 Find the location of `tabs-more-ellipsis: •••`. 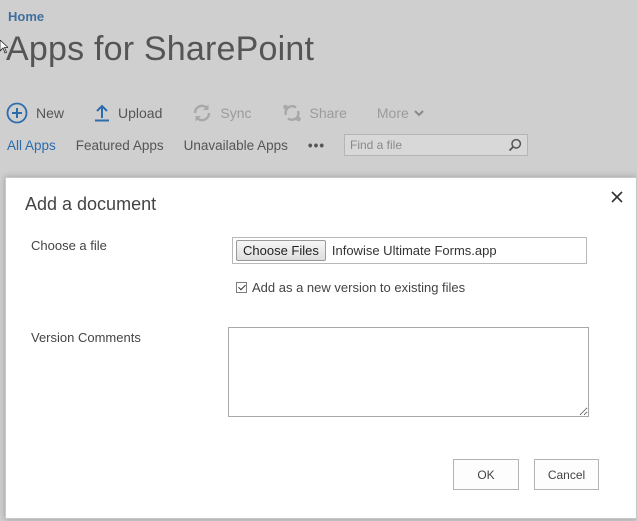

tabs-more-ellipsis: ••• is located at coordinates (316, 145).